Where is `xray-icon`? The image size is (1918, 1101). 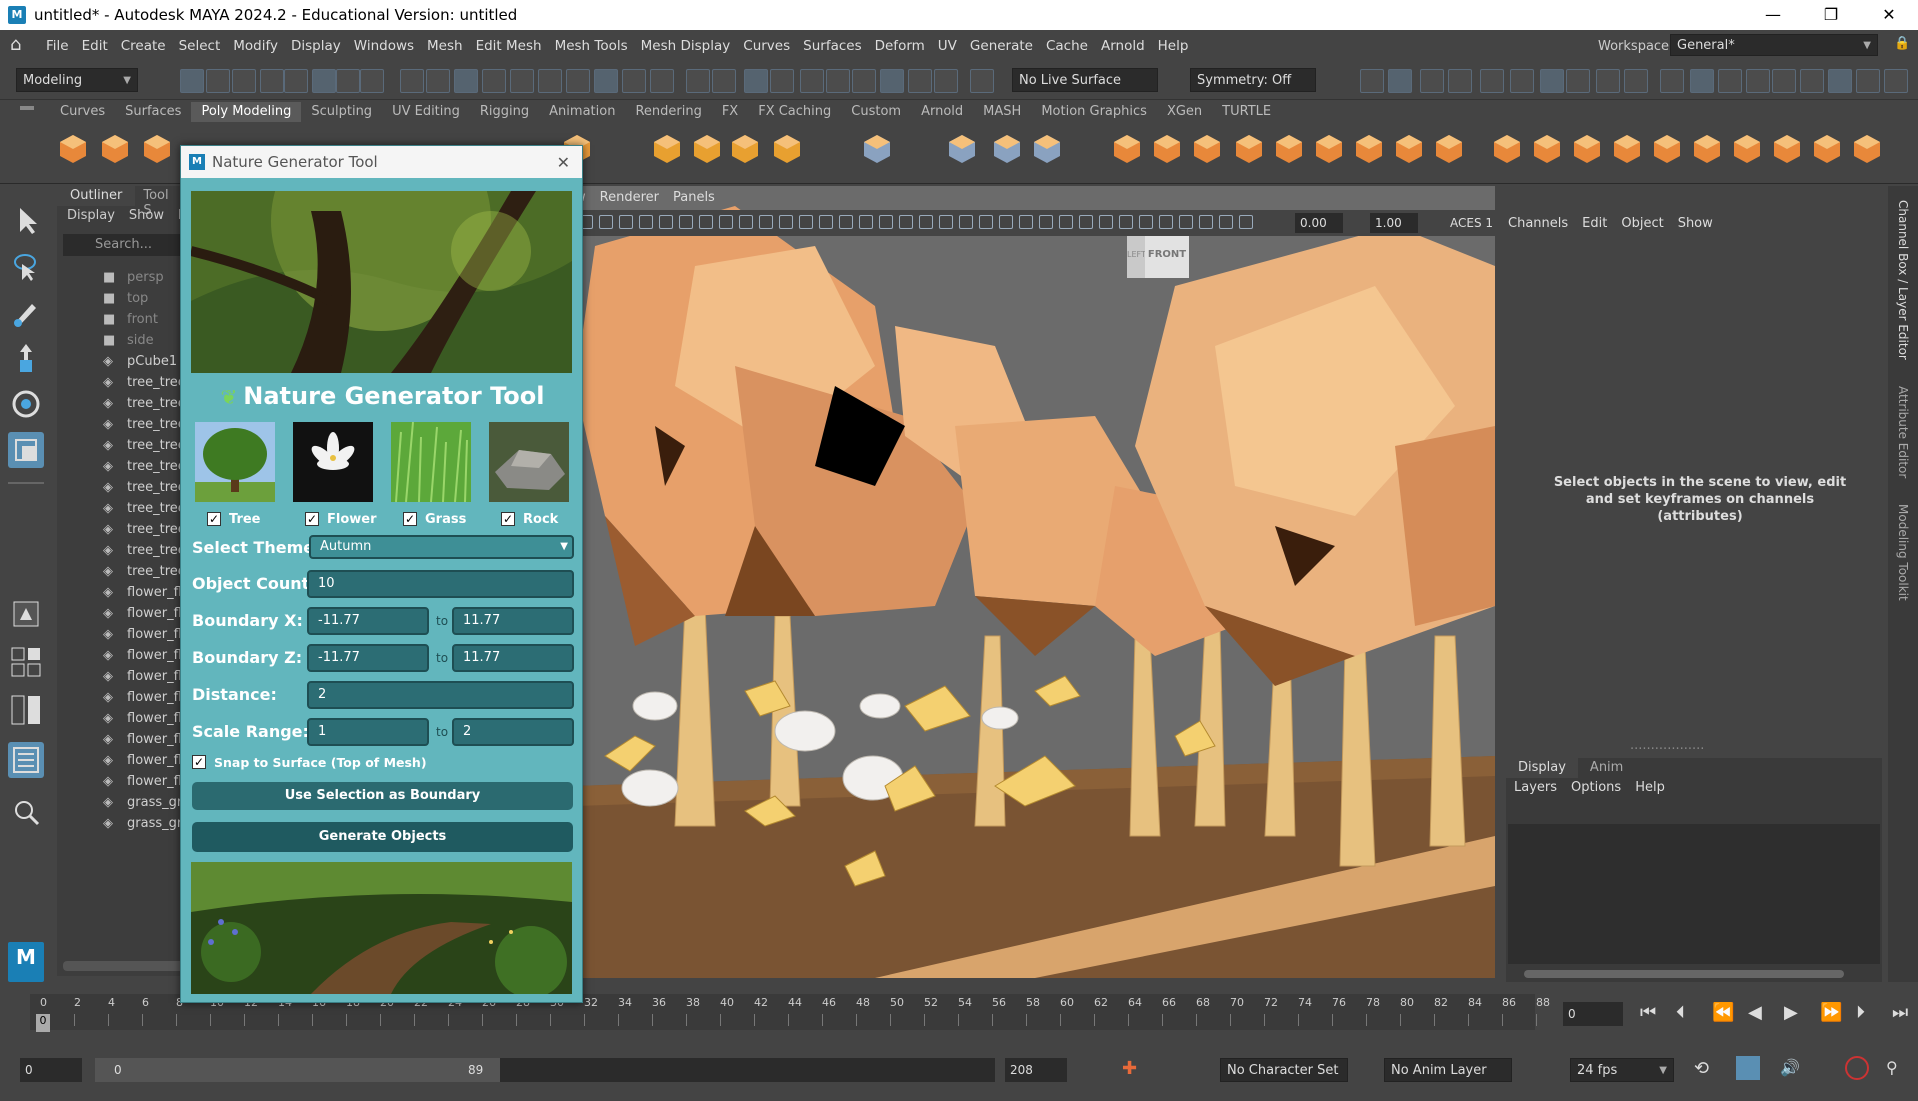
xray-icon is located at coordinates (1784, 81).